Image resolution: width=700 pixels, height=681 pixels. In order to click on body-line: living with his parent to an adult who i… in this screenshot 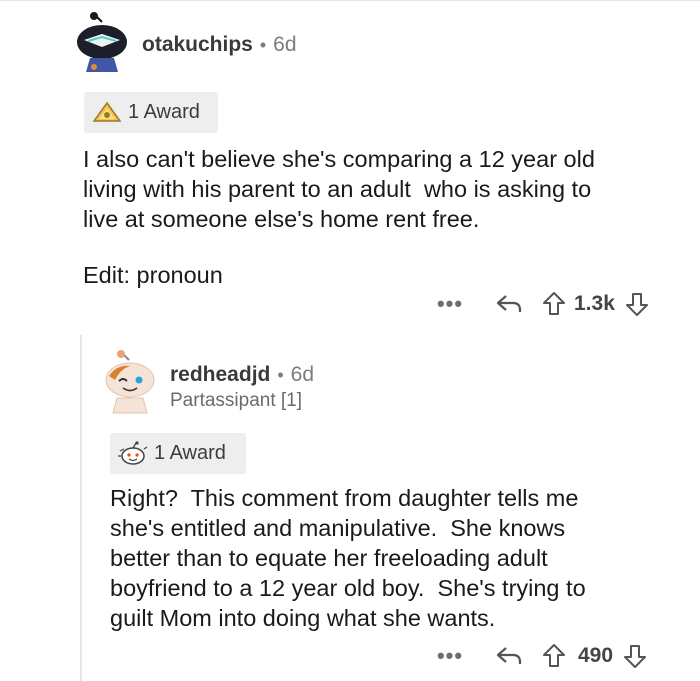, I will do `click(337, 189)`.